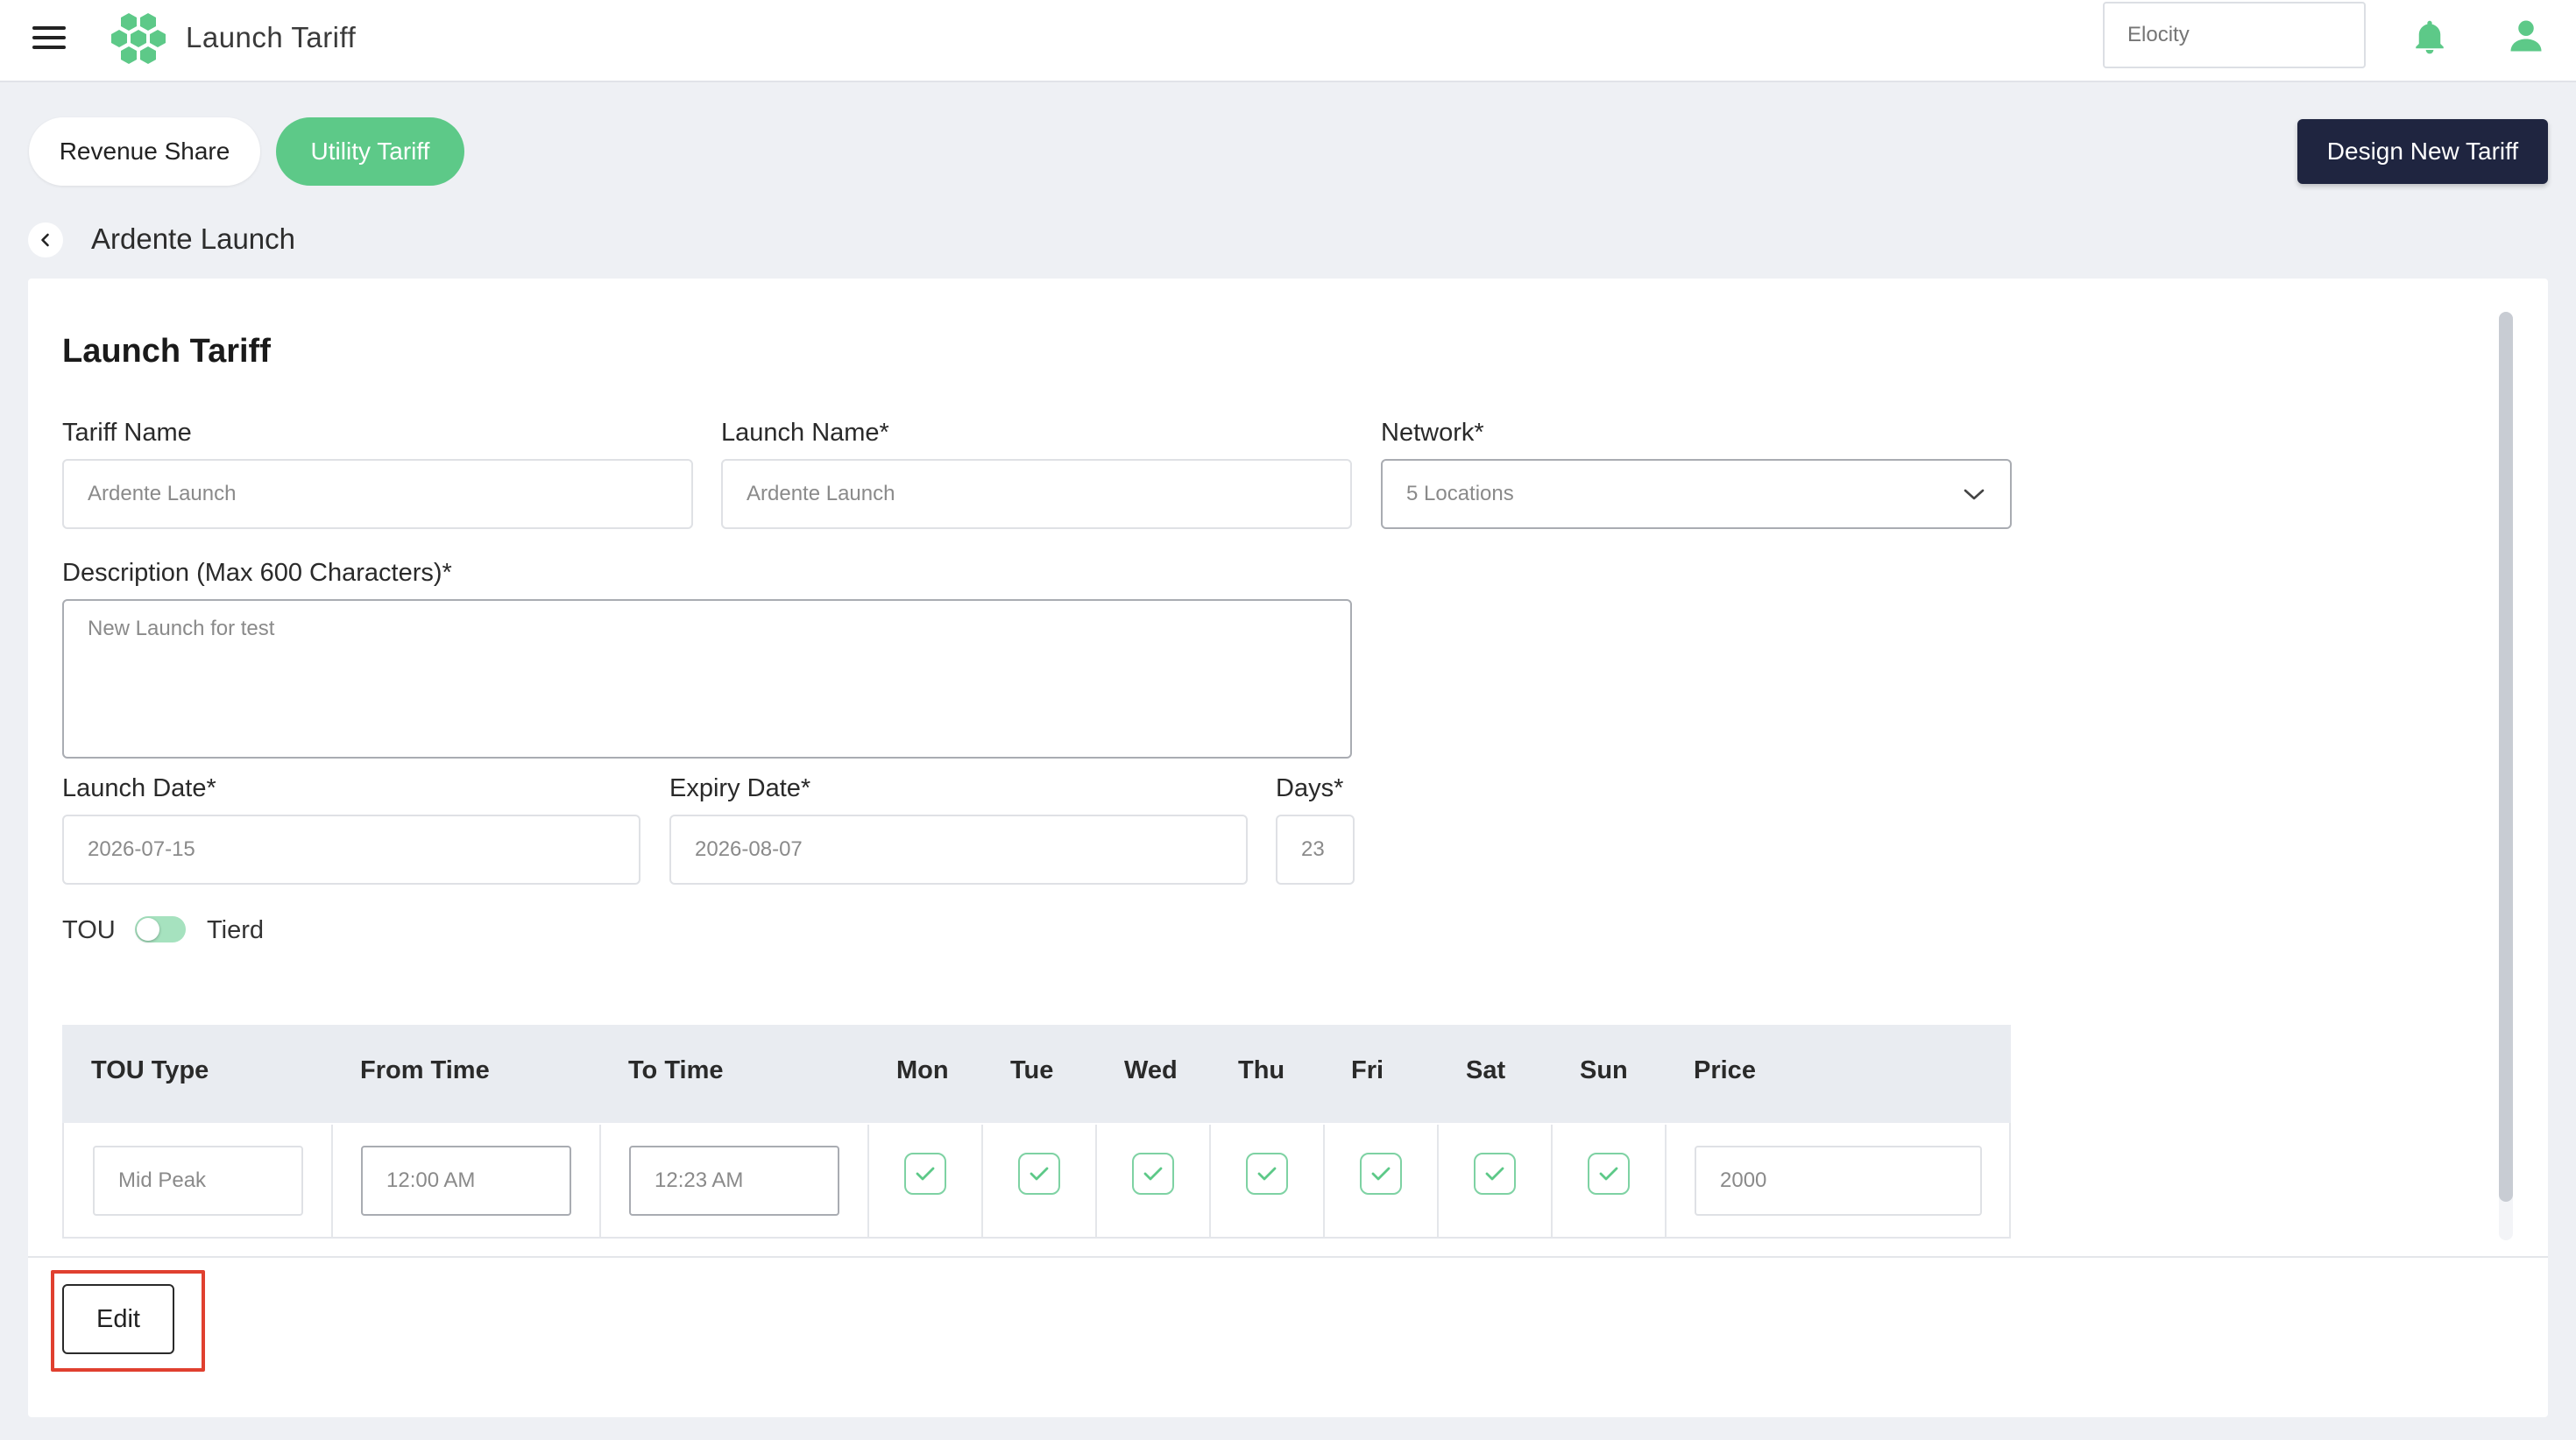 Image resolution: width=2576 pixels, height=1440 pixels. Describe the element at coordinates (2422, 151) in the screenshot. I see `design-new-tariff-button: Design New Tariff` at that location.